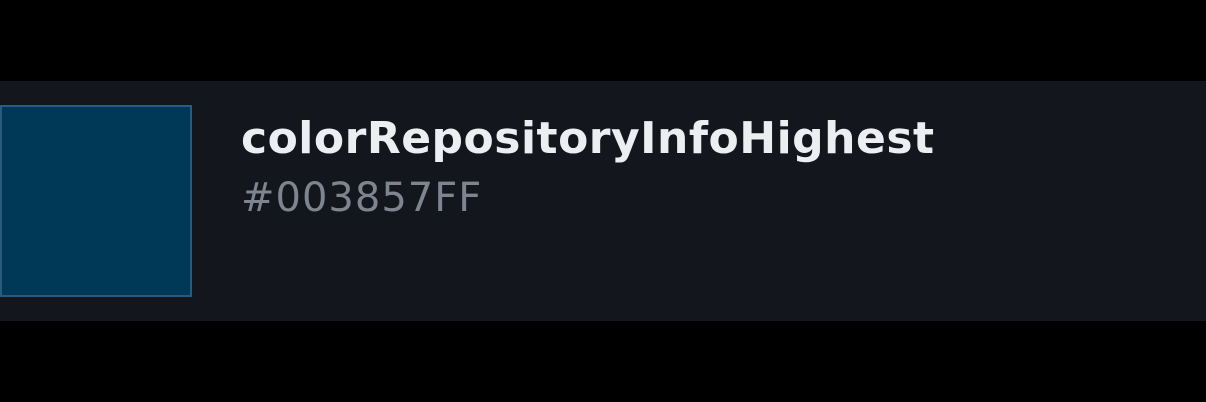  What do you see at coordinates (362, 198) in the screenshot?
I see `token-hex-value: #003857FF` at bounding box center [362, 198].